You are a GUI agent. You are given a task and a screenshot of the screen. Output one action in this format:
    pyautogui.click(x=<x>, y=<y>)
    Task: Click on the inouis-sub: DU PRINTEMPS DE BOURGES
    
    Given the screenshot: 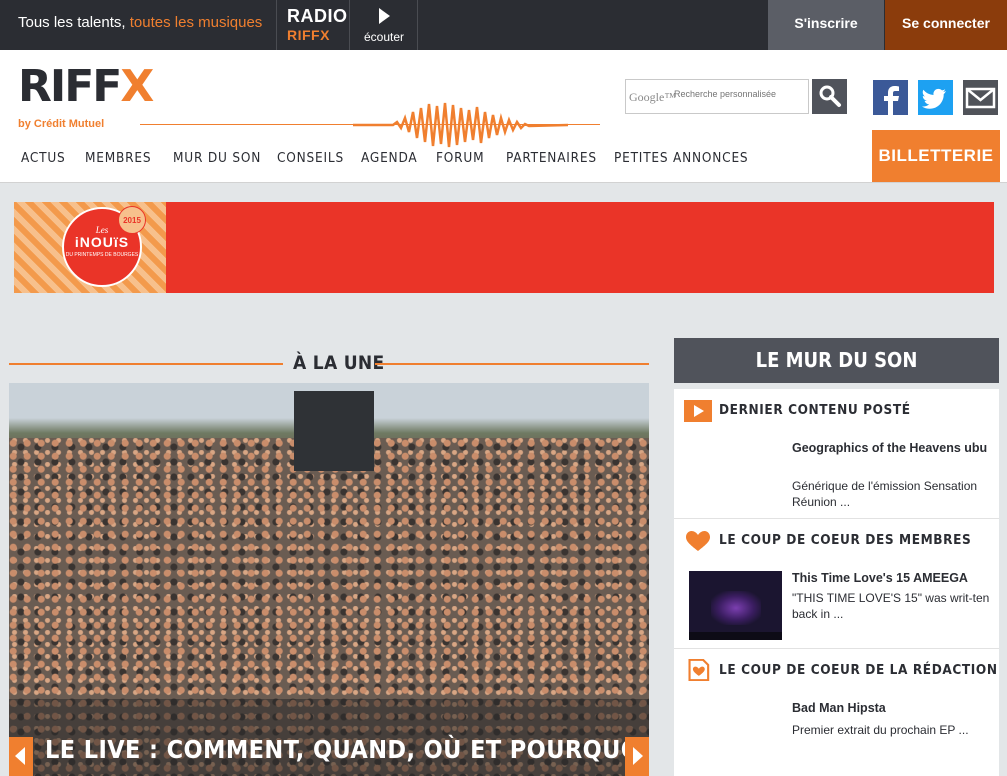 What is the action you would take?
    pyautogui.click(x=102, y=255)
    